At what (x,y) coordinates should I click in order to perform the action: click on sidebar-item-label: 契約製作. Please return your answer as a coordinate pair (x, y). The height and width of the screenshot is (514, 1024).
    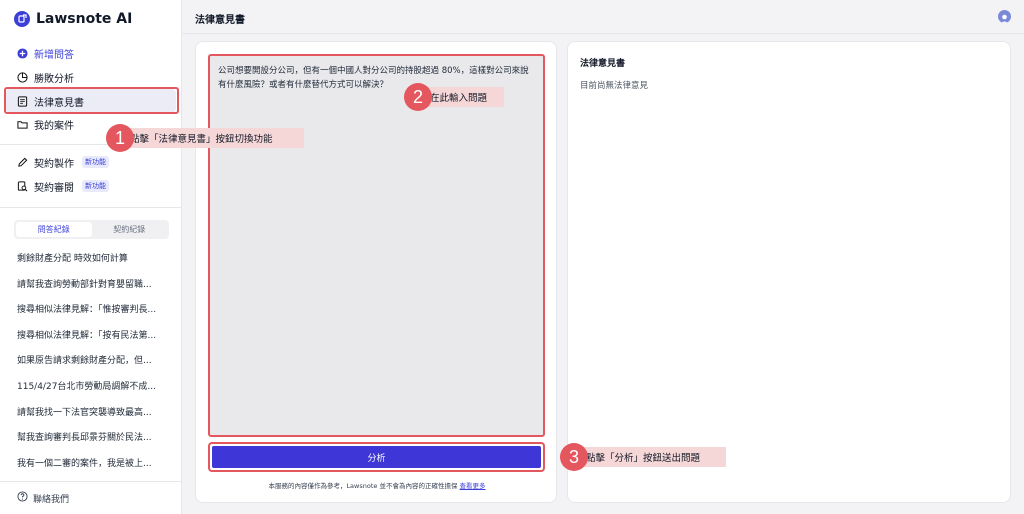
    Looking at the image, I should click on (54, 164).